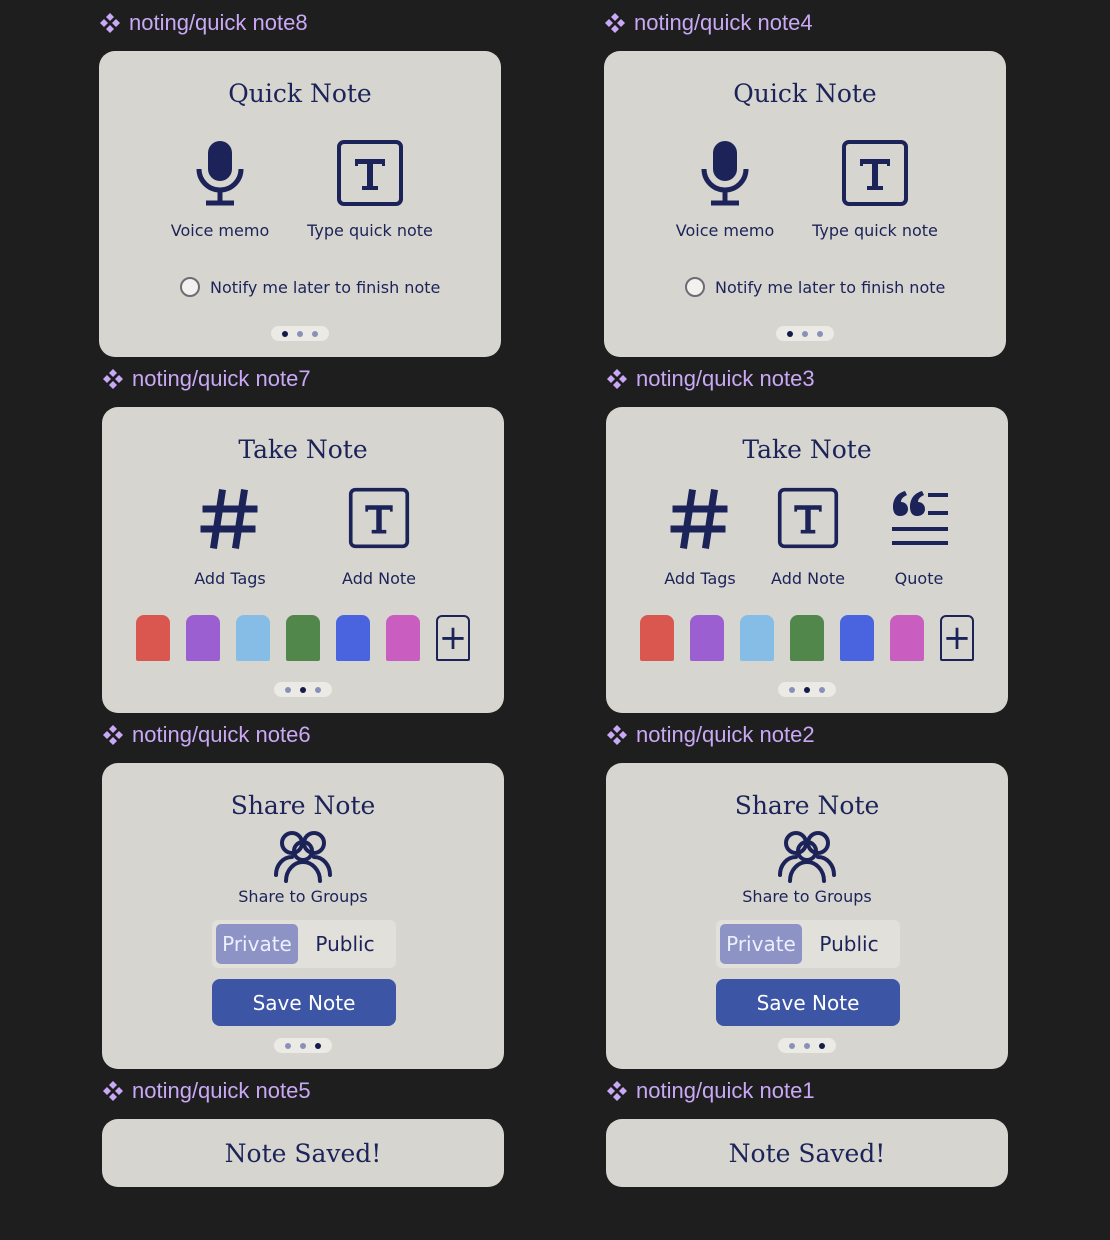  Describe the element at coordinates (221, 1090) in the screenshot. I see `component-label-text: noting/quick note5` at that location.